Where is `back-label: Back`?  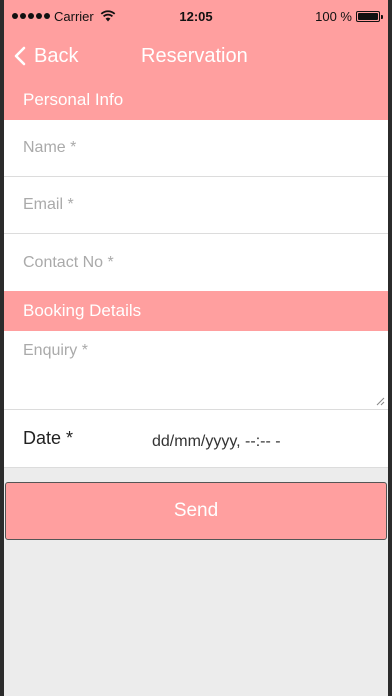 back-label: Back is located at coordinates (56, 55).